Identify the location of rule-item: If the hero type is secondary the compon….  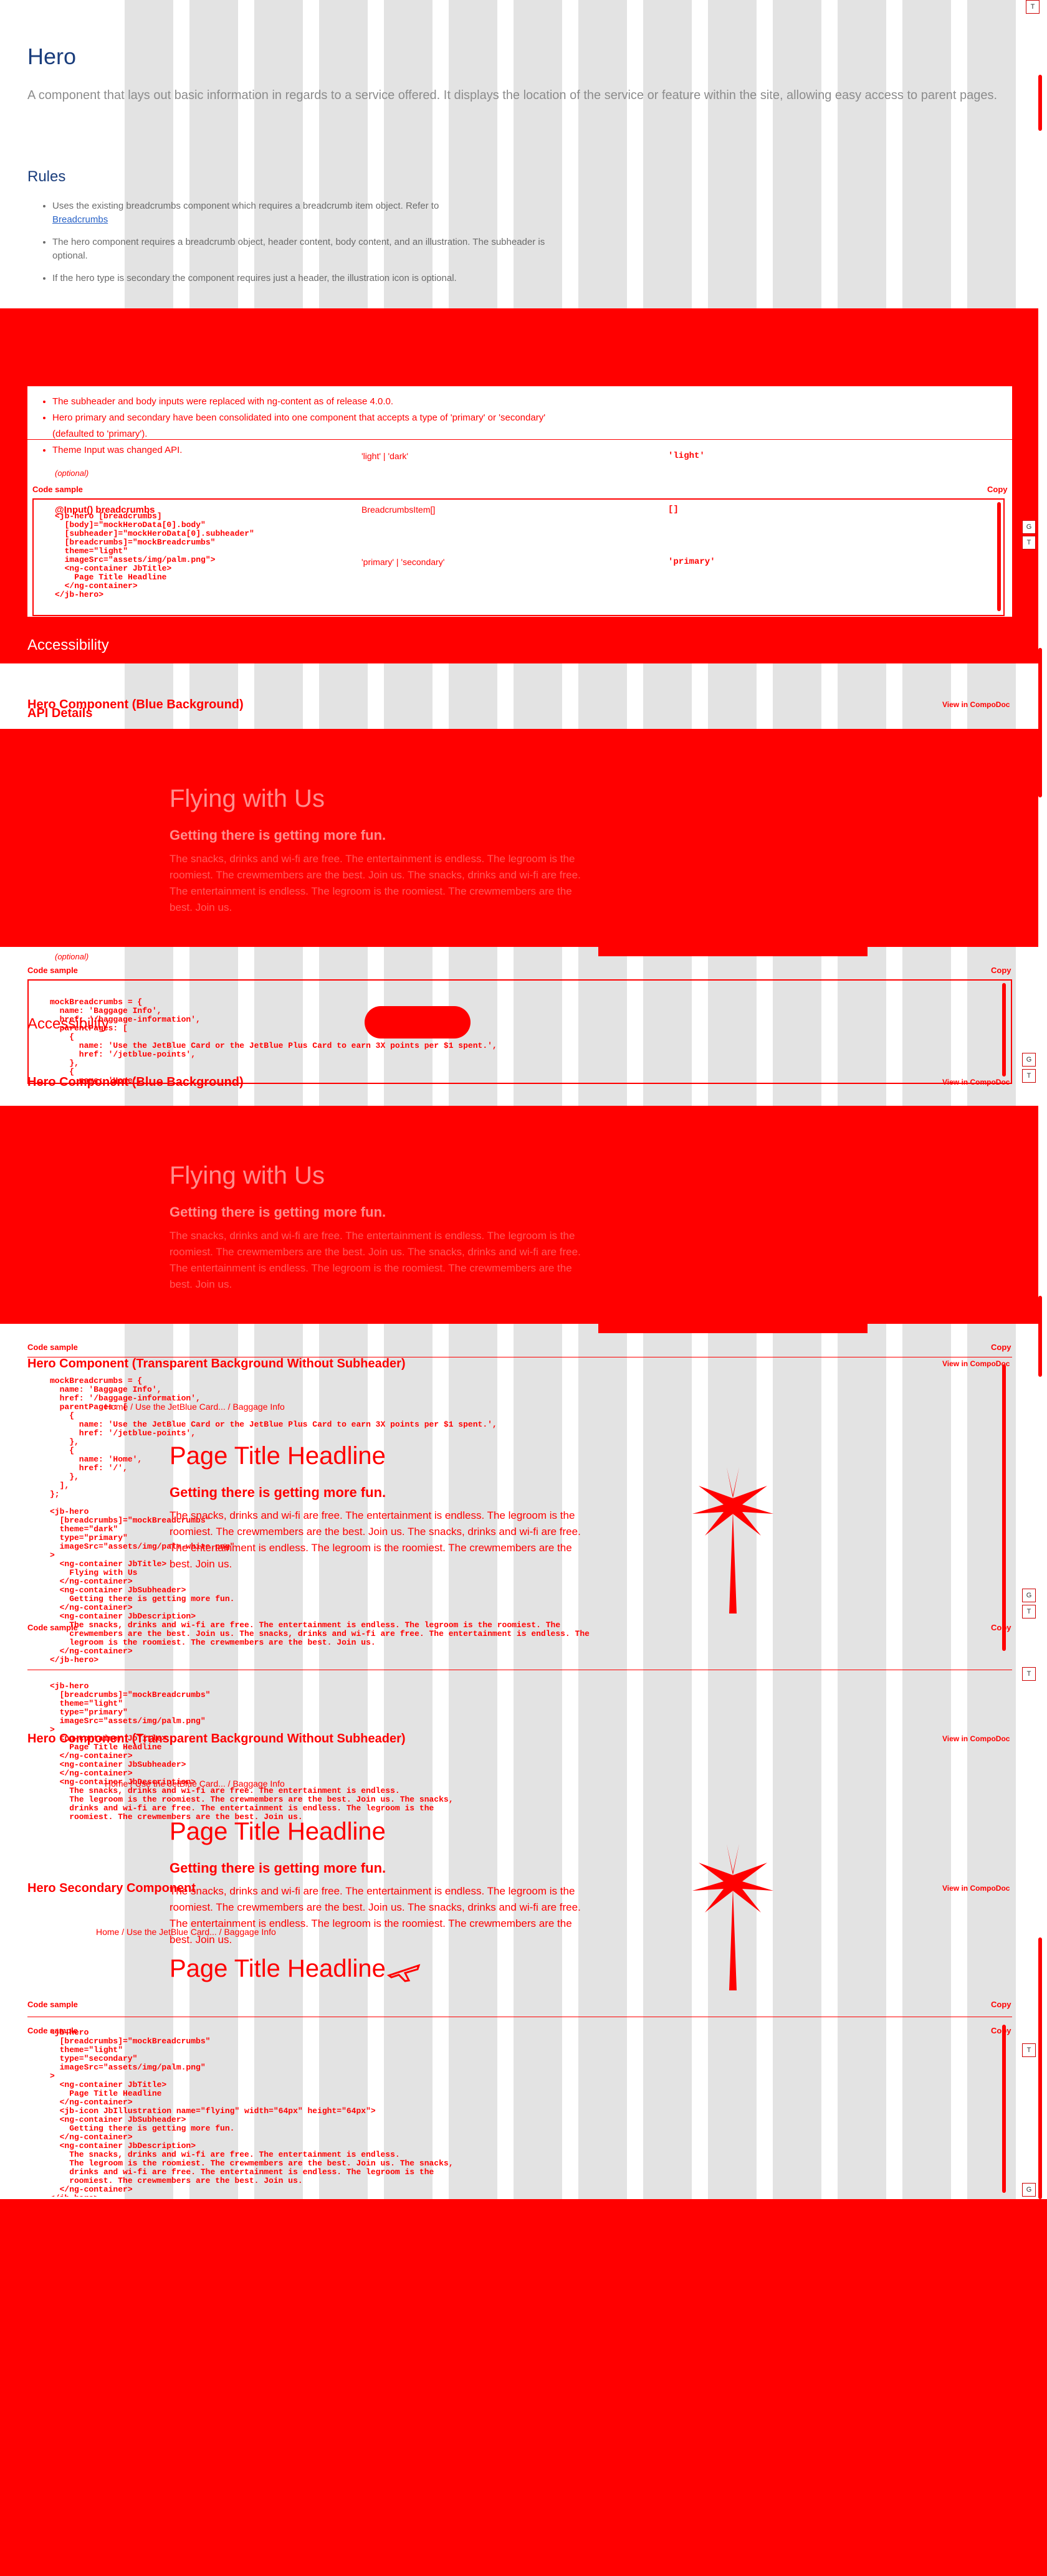
(301, 278).